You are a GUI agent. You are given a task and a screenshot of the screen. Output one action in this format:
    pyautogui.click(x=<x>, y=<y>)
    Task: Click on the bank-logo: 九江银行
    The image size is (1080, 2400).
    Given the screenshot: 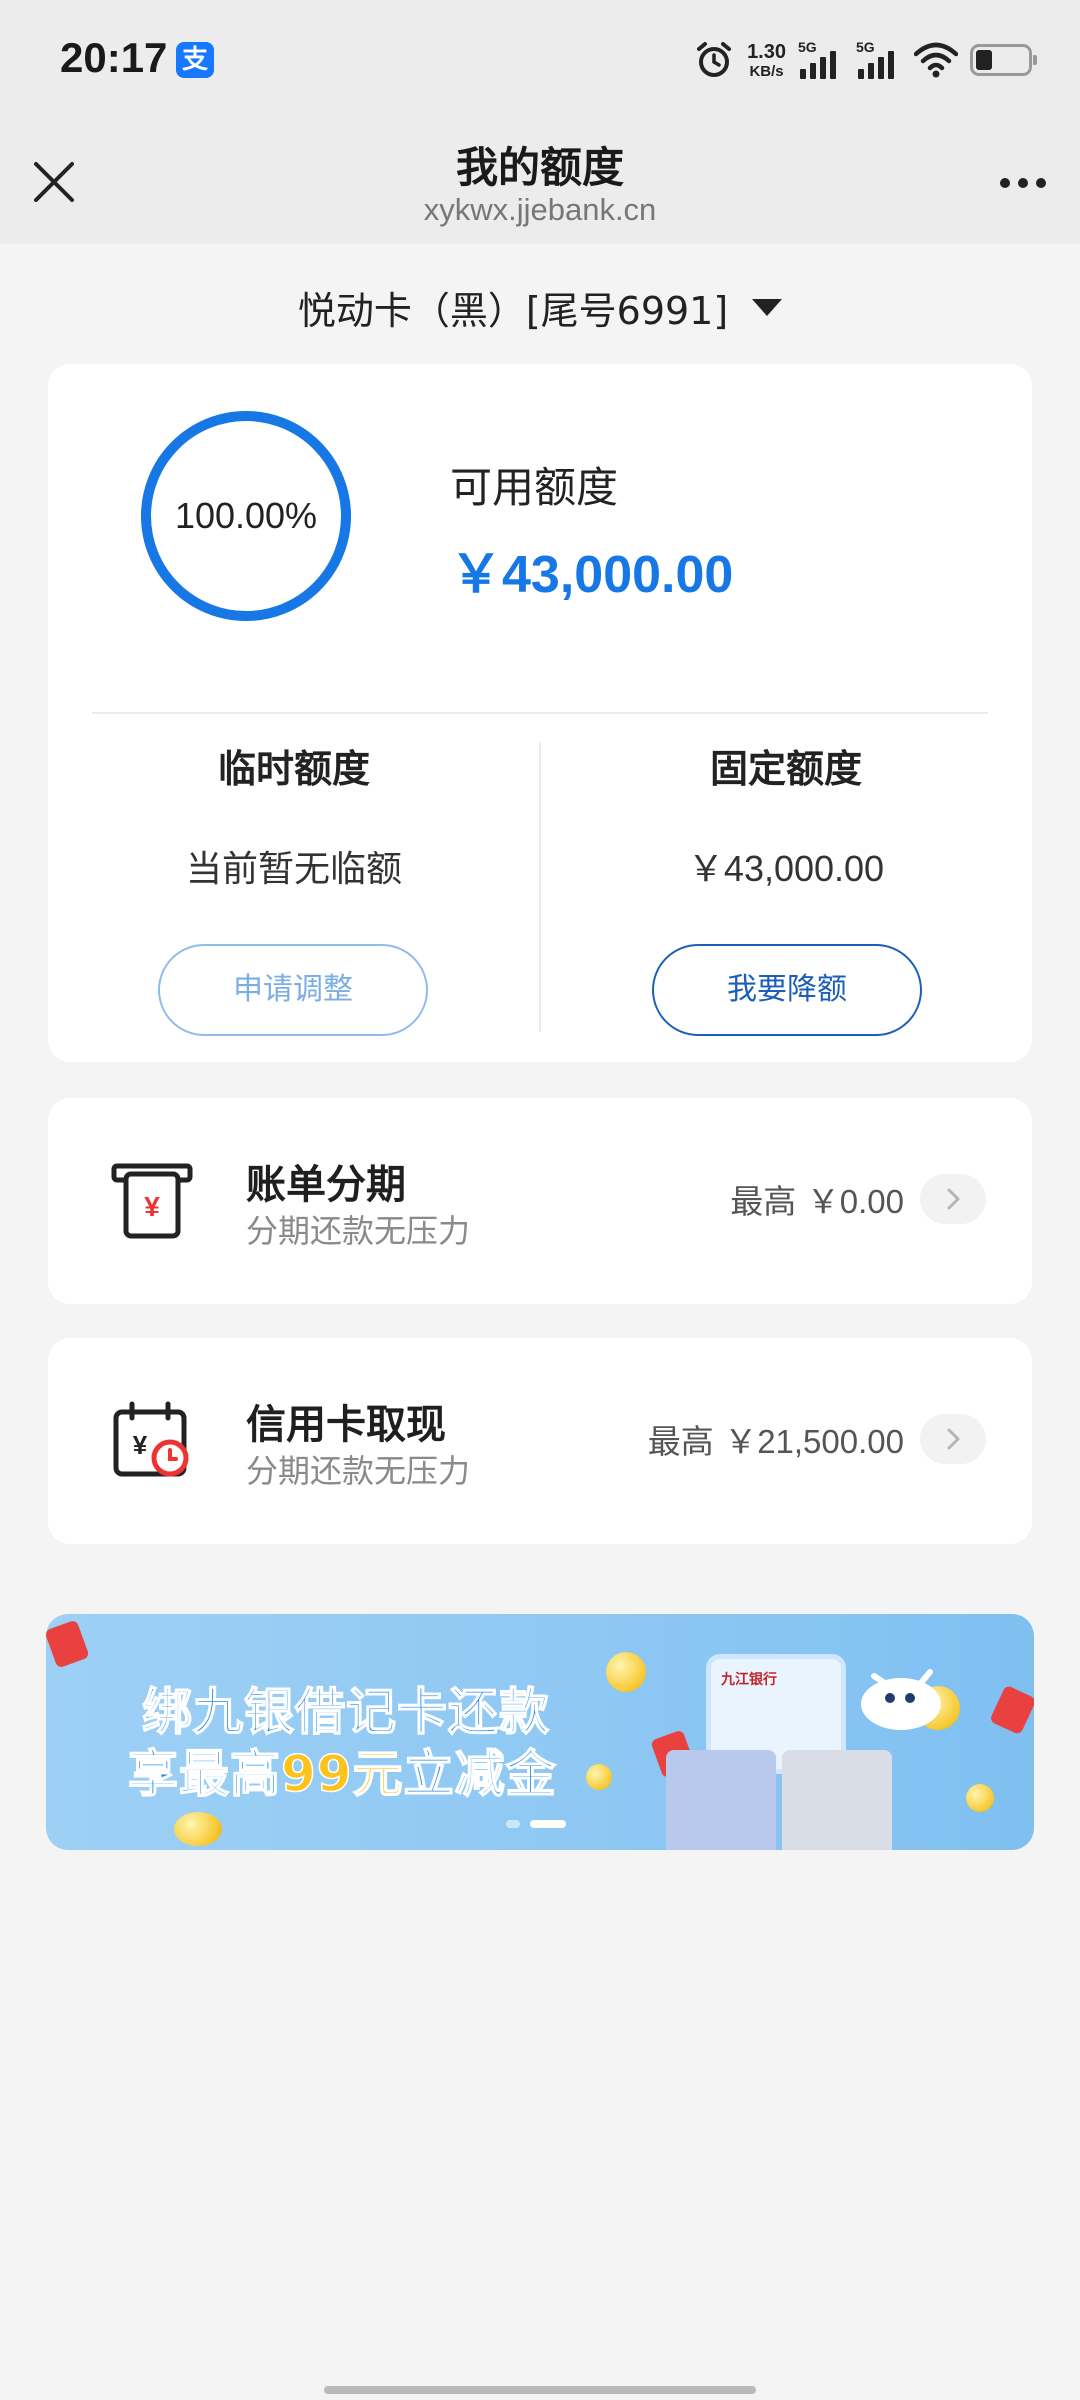 What is the action you would take?
    pyautogui.click(x=749, y=1680)
    